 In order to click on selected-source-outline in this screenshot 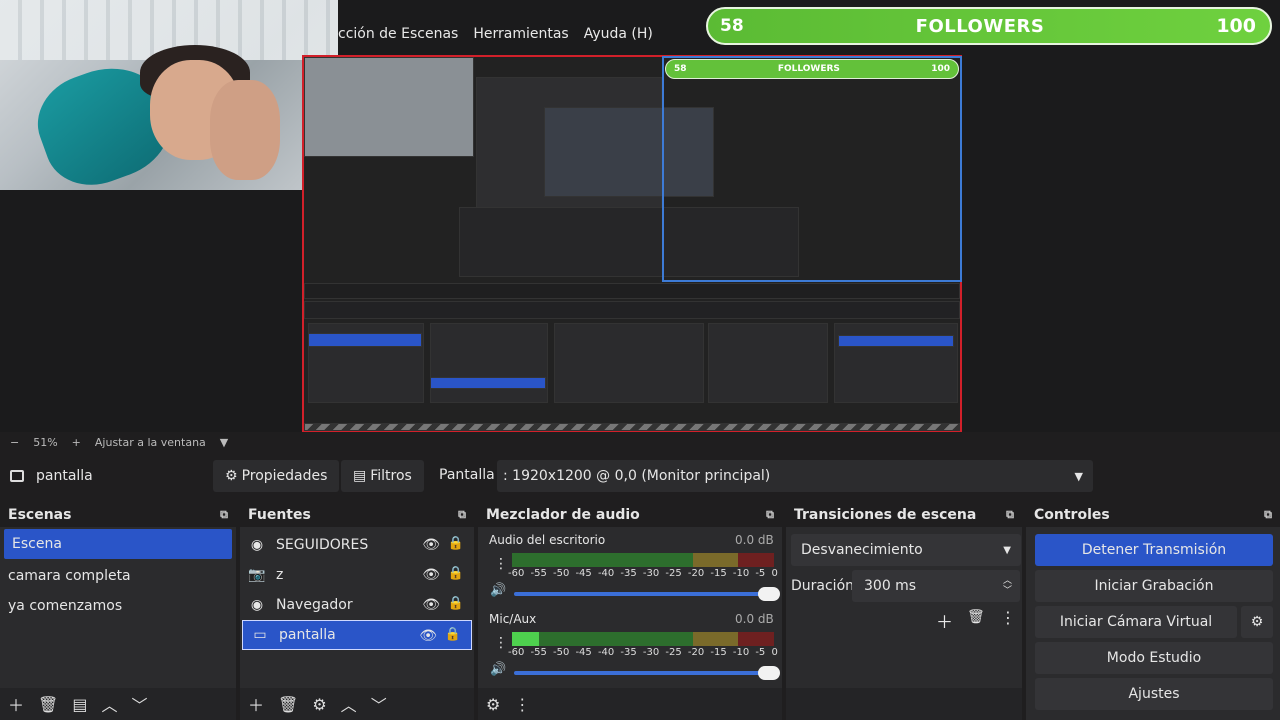, I will do `click(812, 169)`.